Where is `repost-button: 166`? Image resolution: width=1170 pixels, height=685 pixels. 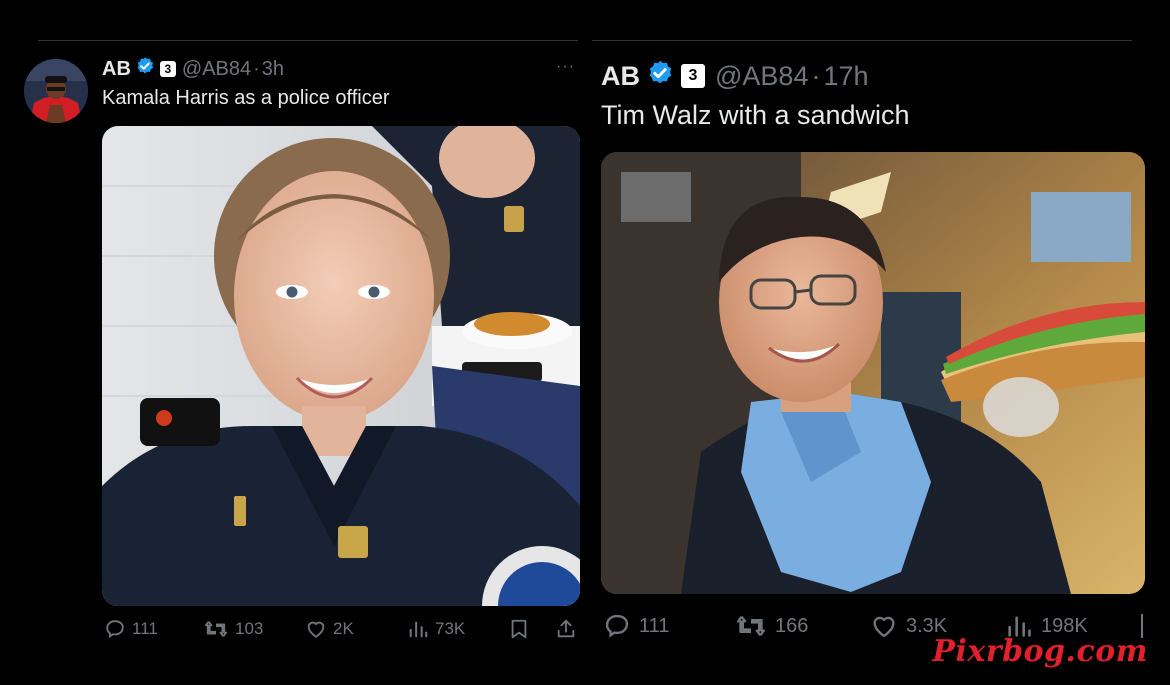 repost-button: 166 is located at coordinates (771, 626).